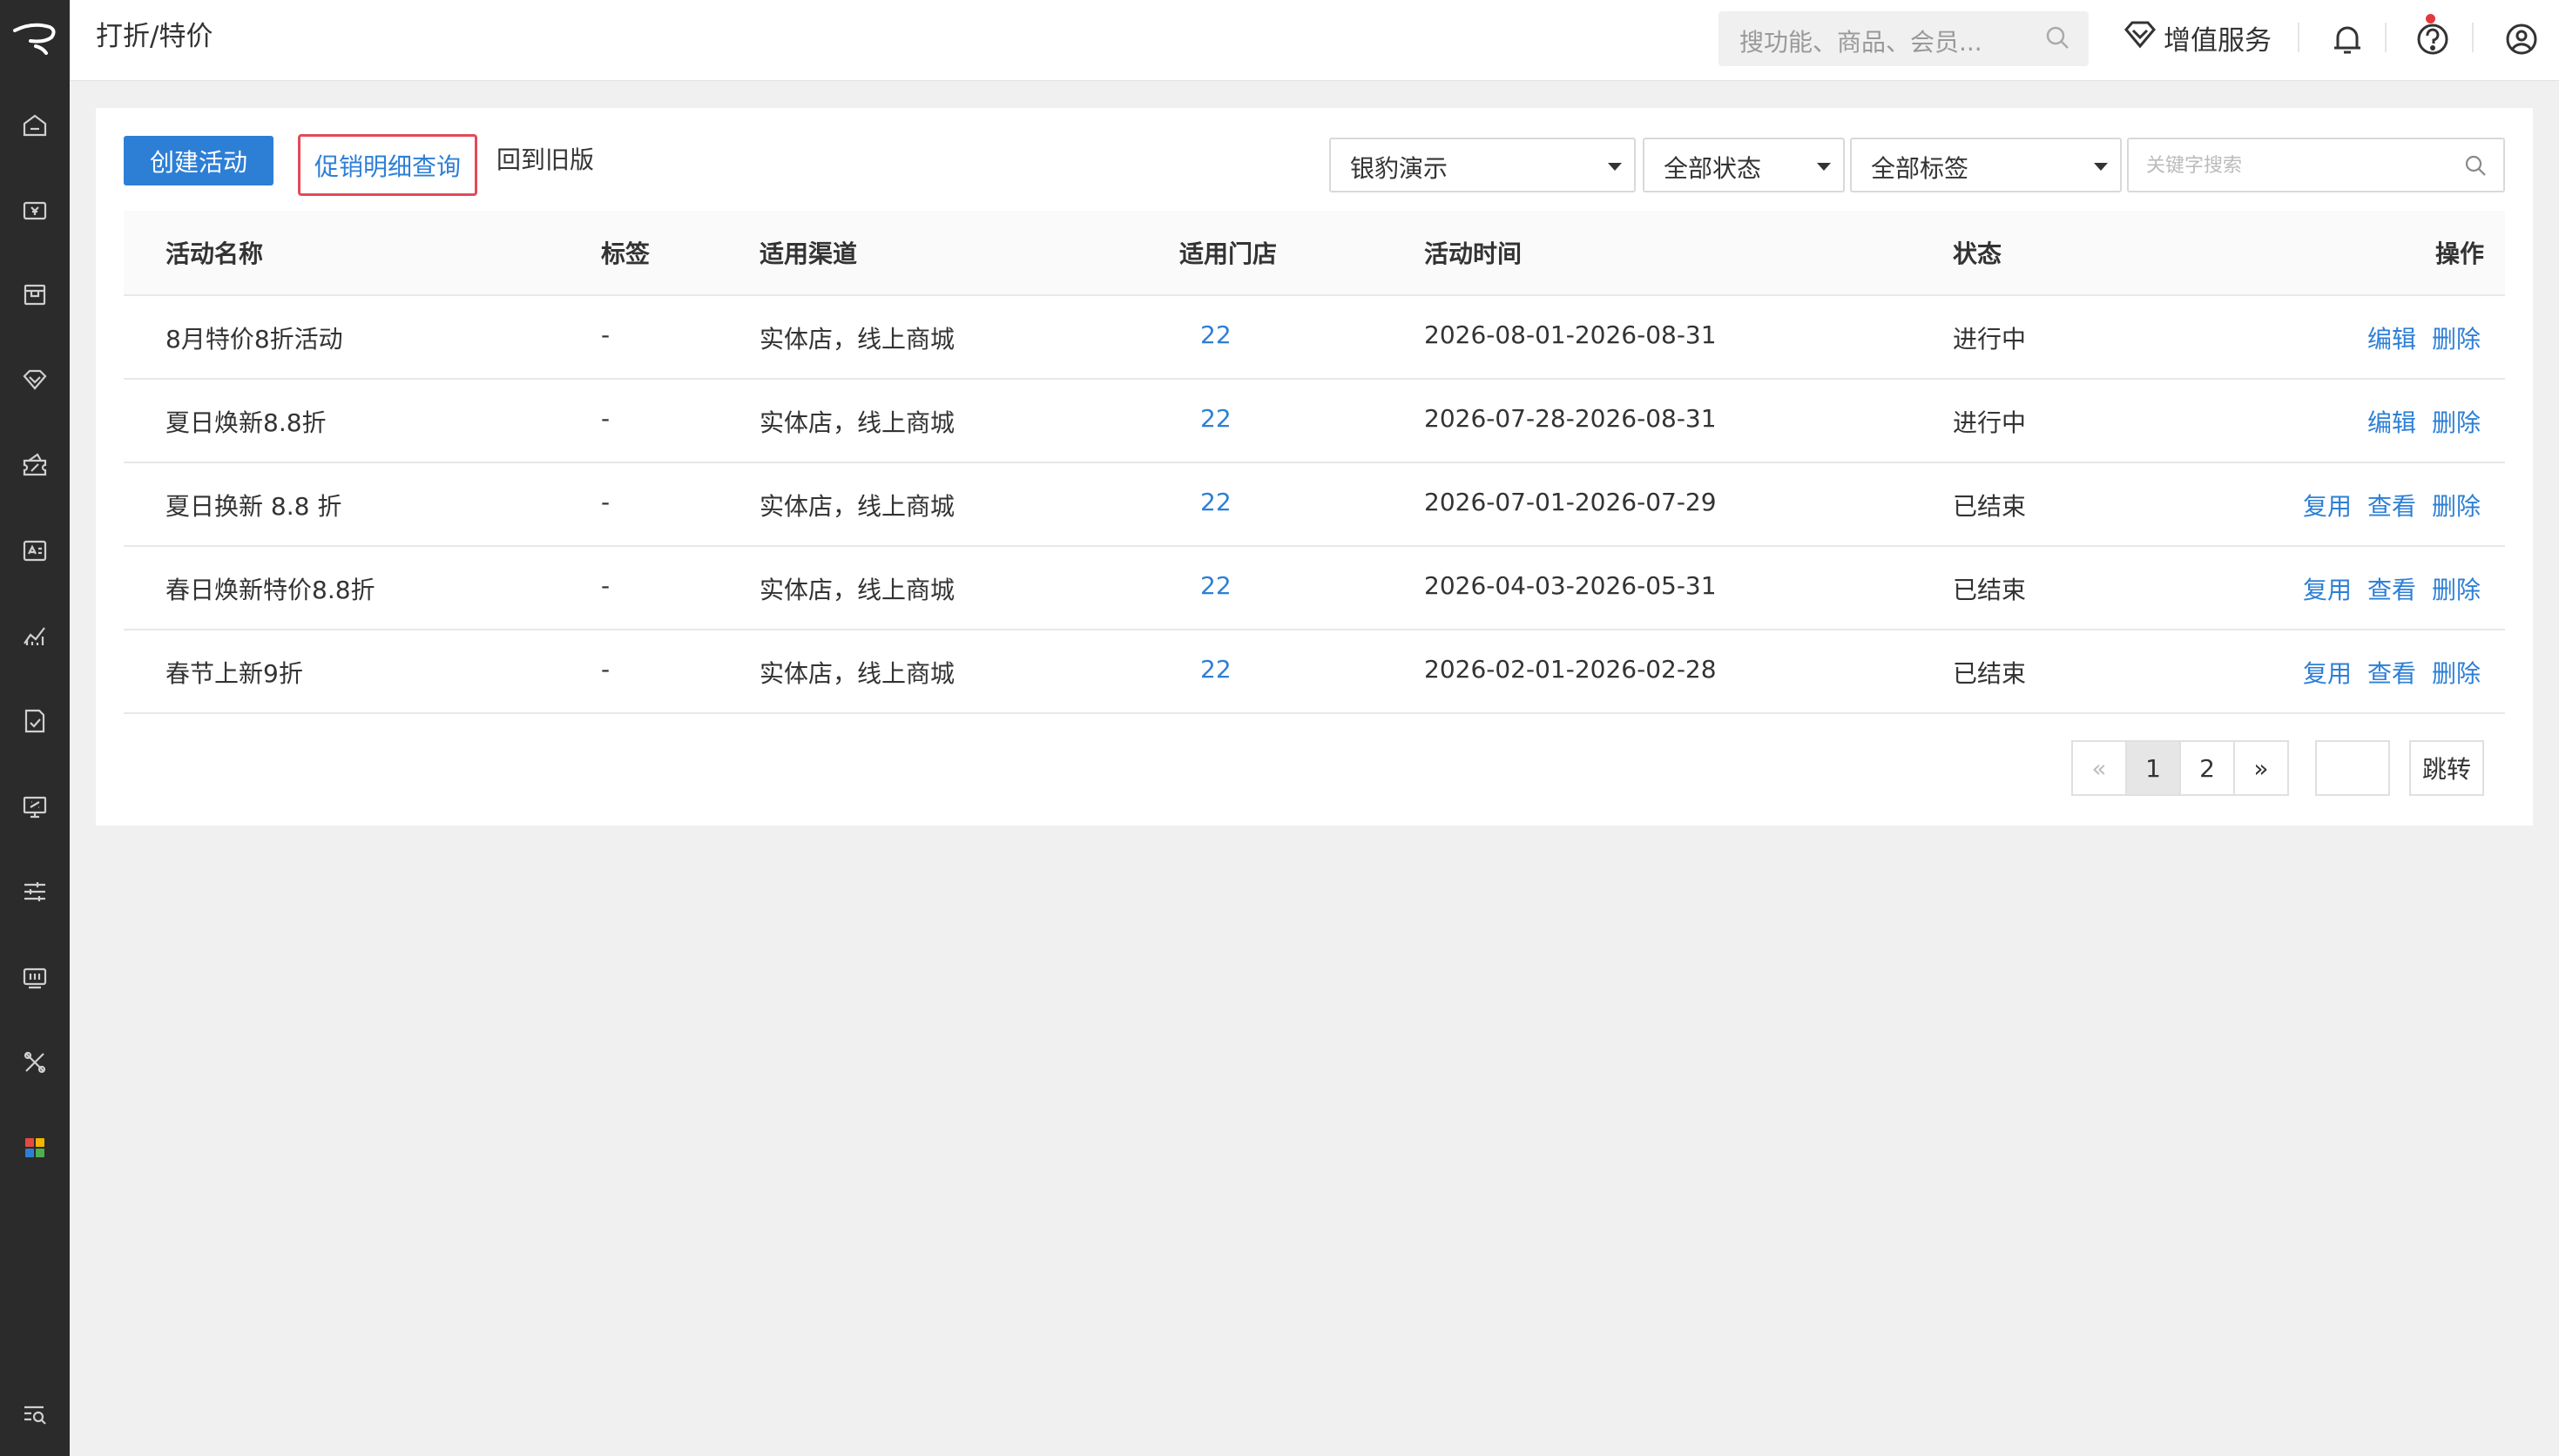 This screenshot has width=2559, height=1456. What do you see at coordinates (34, 891) in the screenshot?
I see `settings-sliders-icon` at bounding box center [34, 891].